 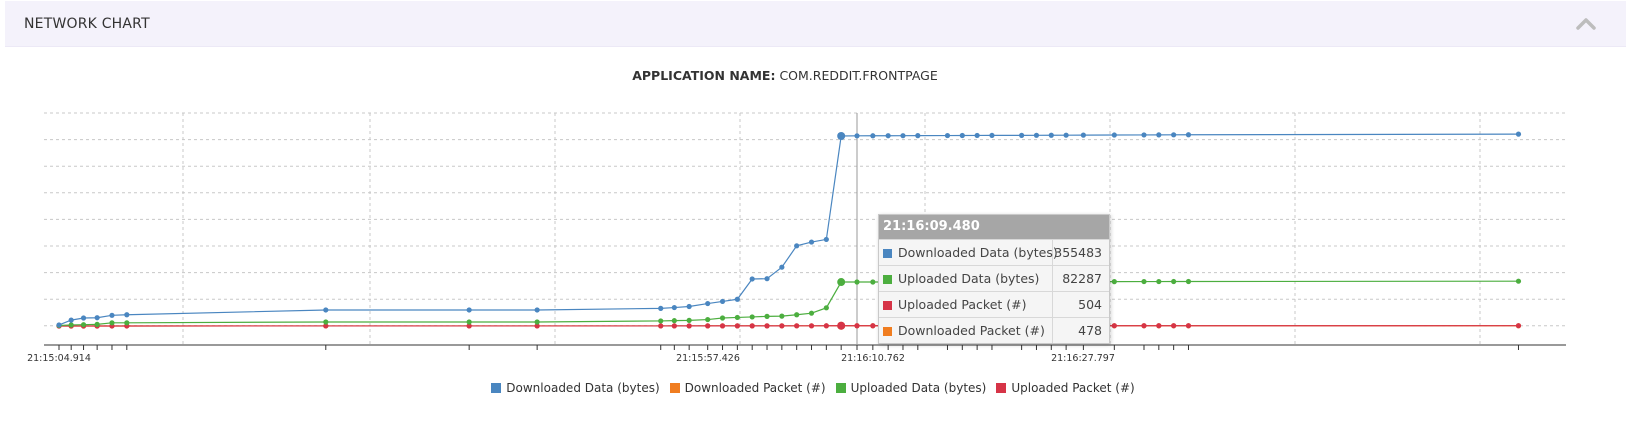 What do you see at coordinates (59, 358) in the screenshot?
I see `x-tick-label: 21:15:04.914` at bounding box center [59, 358].